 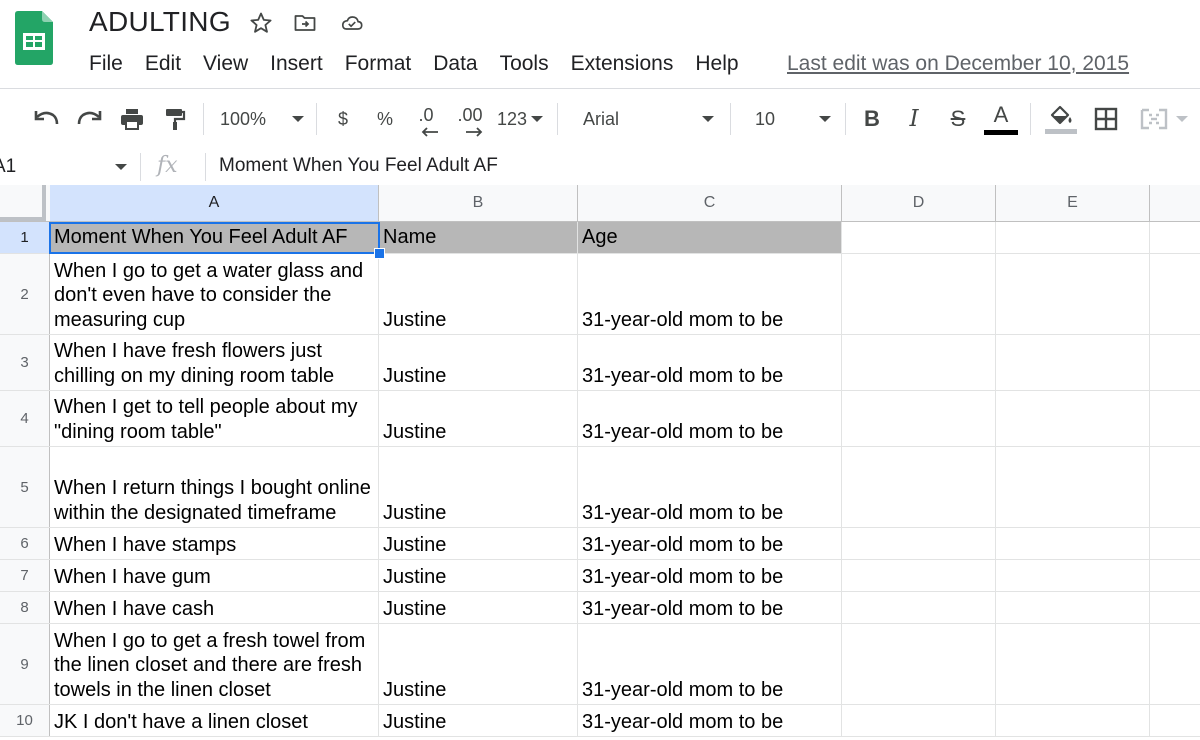 What do you see at coordinates (647, 119) in the screenshot?
I see `font-family-select: Arial` at bounding box center [647, 119].